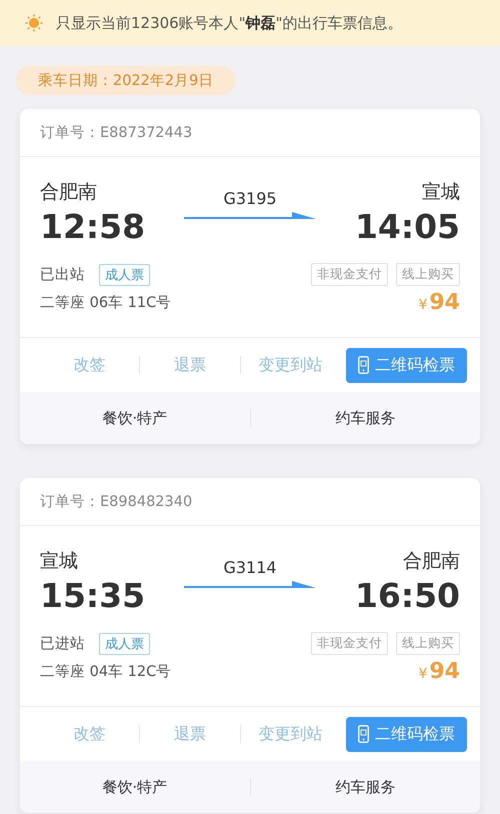  What do you see at coordinates (250, 198) in the screenshot?
I see `train-number: G3195` at bounding box center [250, 198].